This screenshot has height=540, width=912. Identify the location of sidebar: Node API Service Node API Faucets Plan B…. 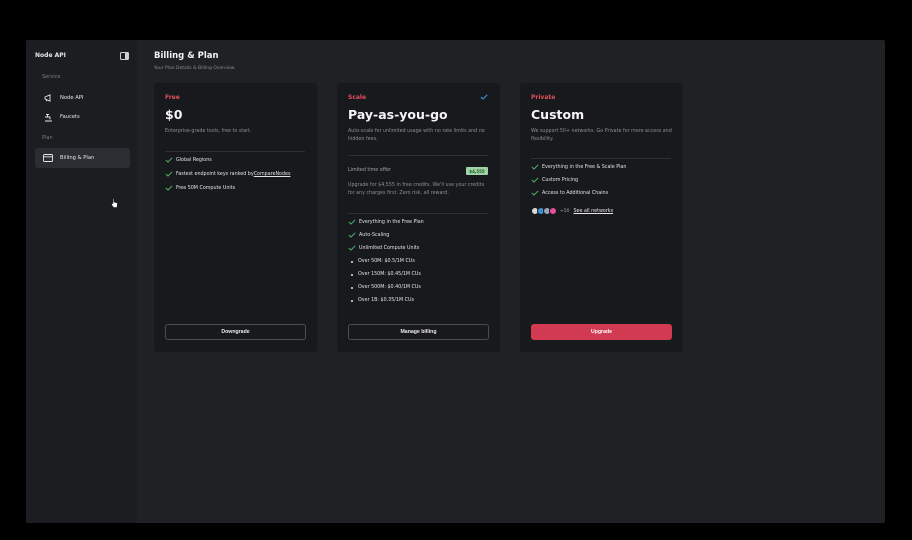
(81, 281).